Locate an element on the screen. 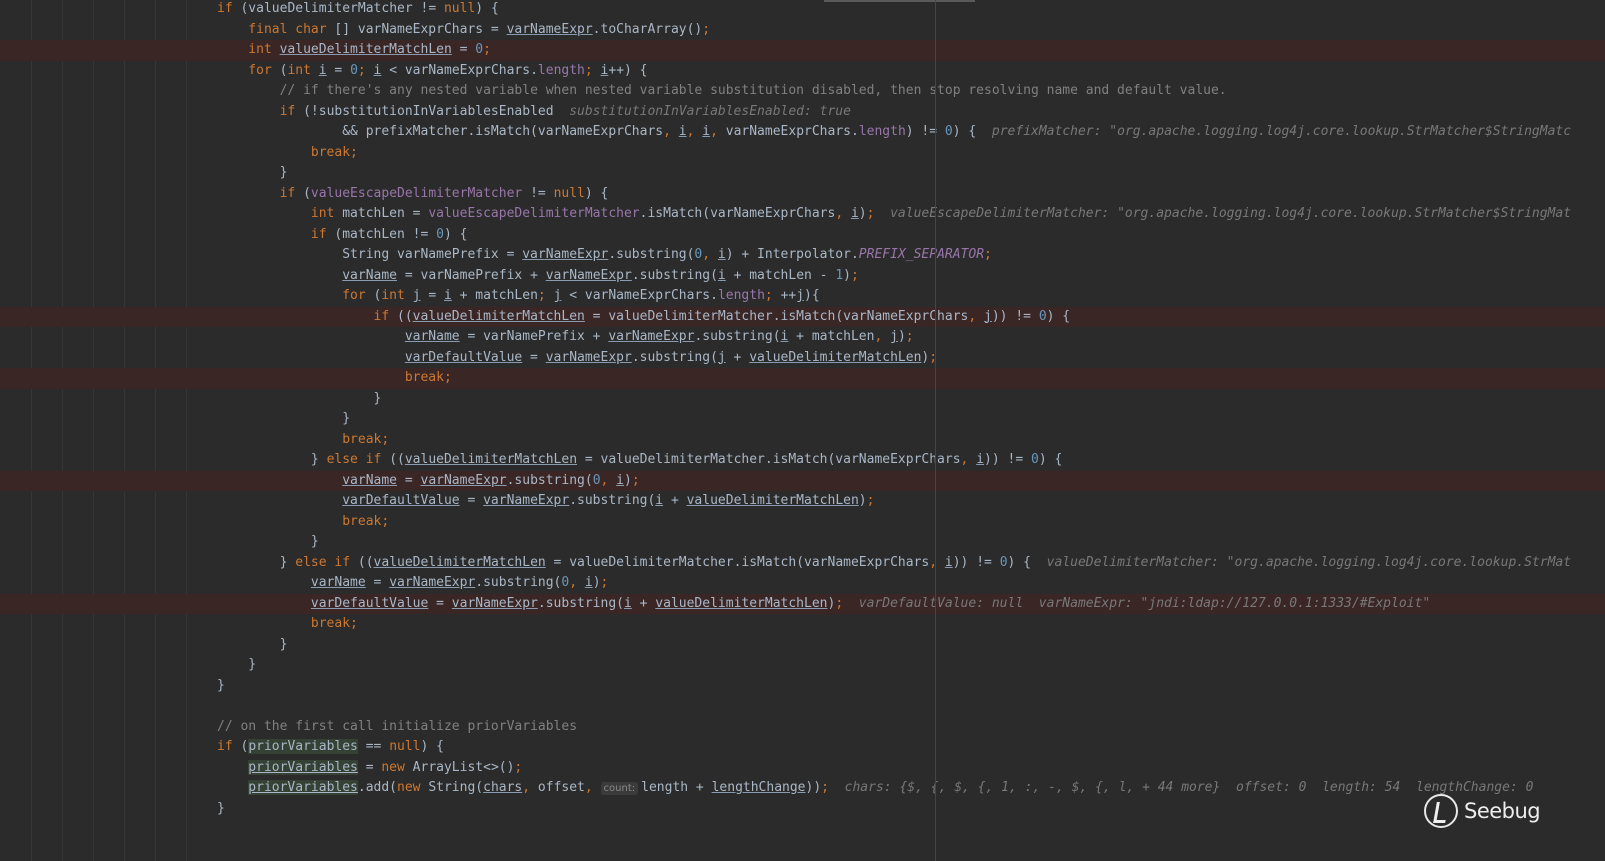 This screenshot has height=861, width=1605. code-line: if (priorVariables == null) { is located at coordinates (802, 747).